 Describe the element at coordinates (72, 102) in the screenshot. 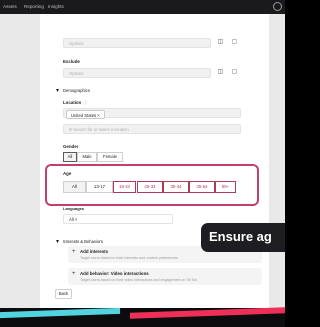

I see `location-label: Location` at that location.